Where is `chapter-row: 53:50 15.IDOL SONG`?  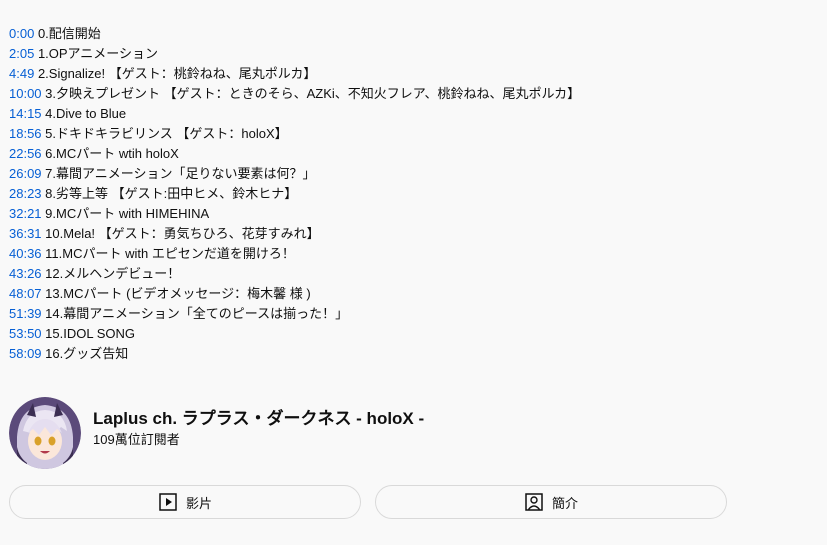 chapter-row: 53:50 15.IDOL SONG is located at coordinates (414, 334).